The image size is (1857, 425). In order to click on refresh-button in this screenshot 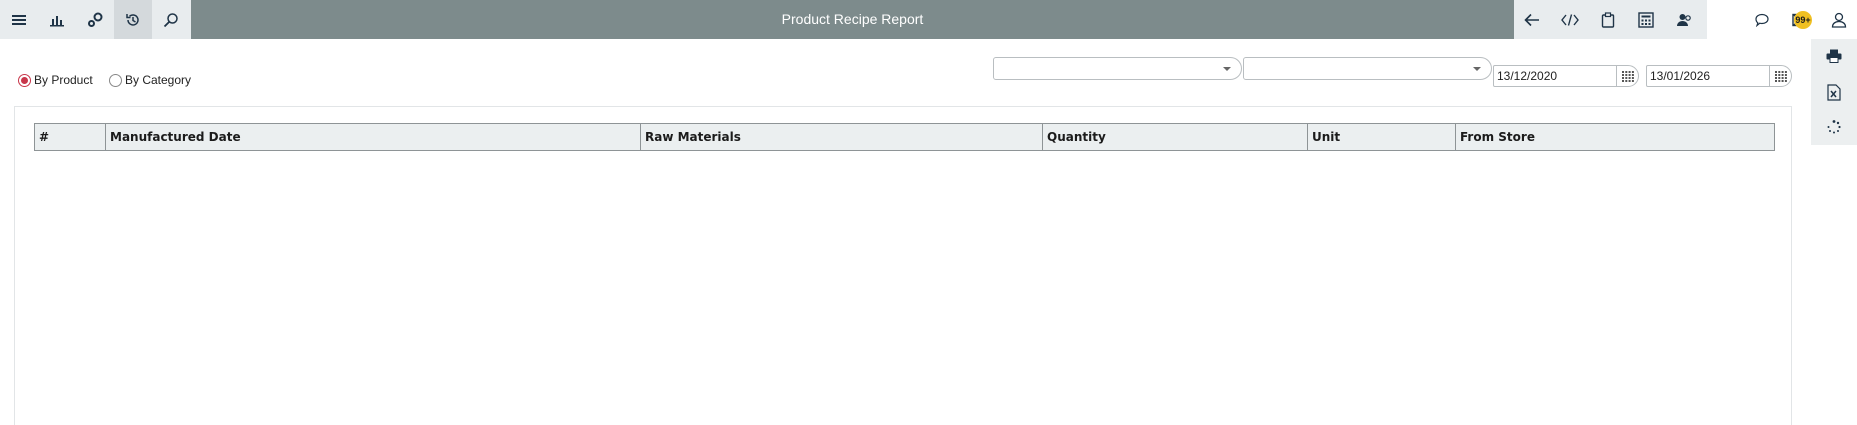, I will do `click(1834, 127)`.